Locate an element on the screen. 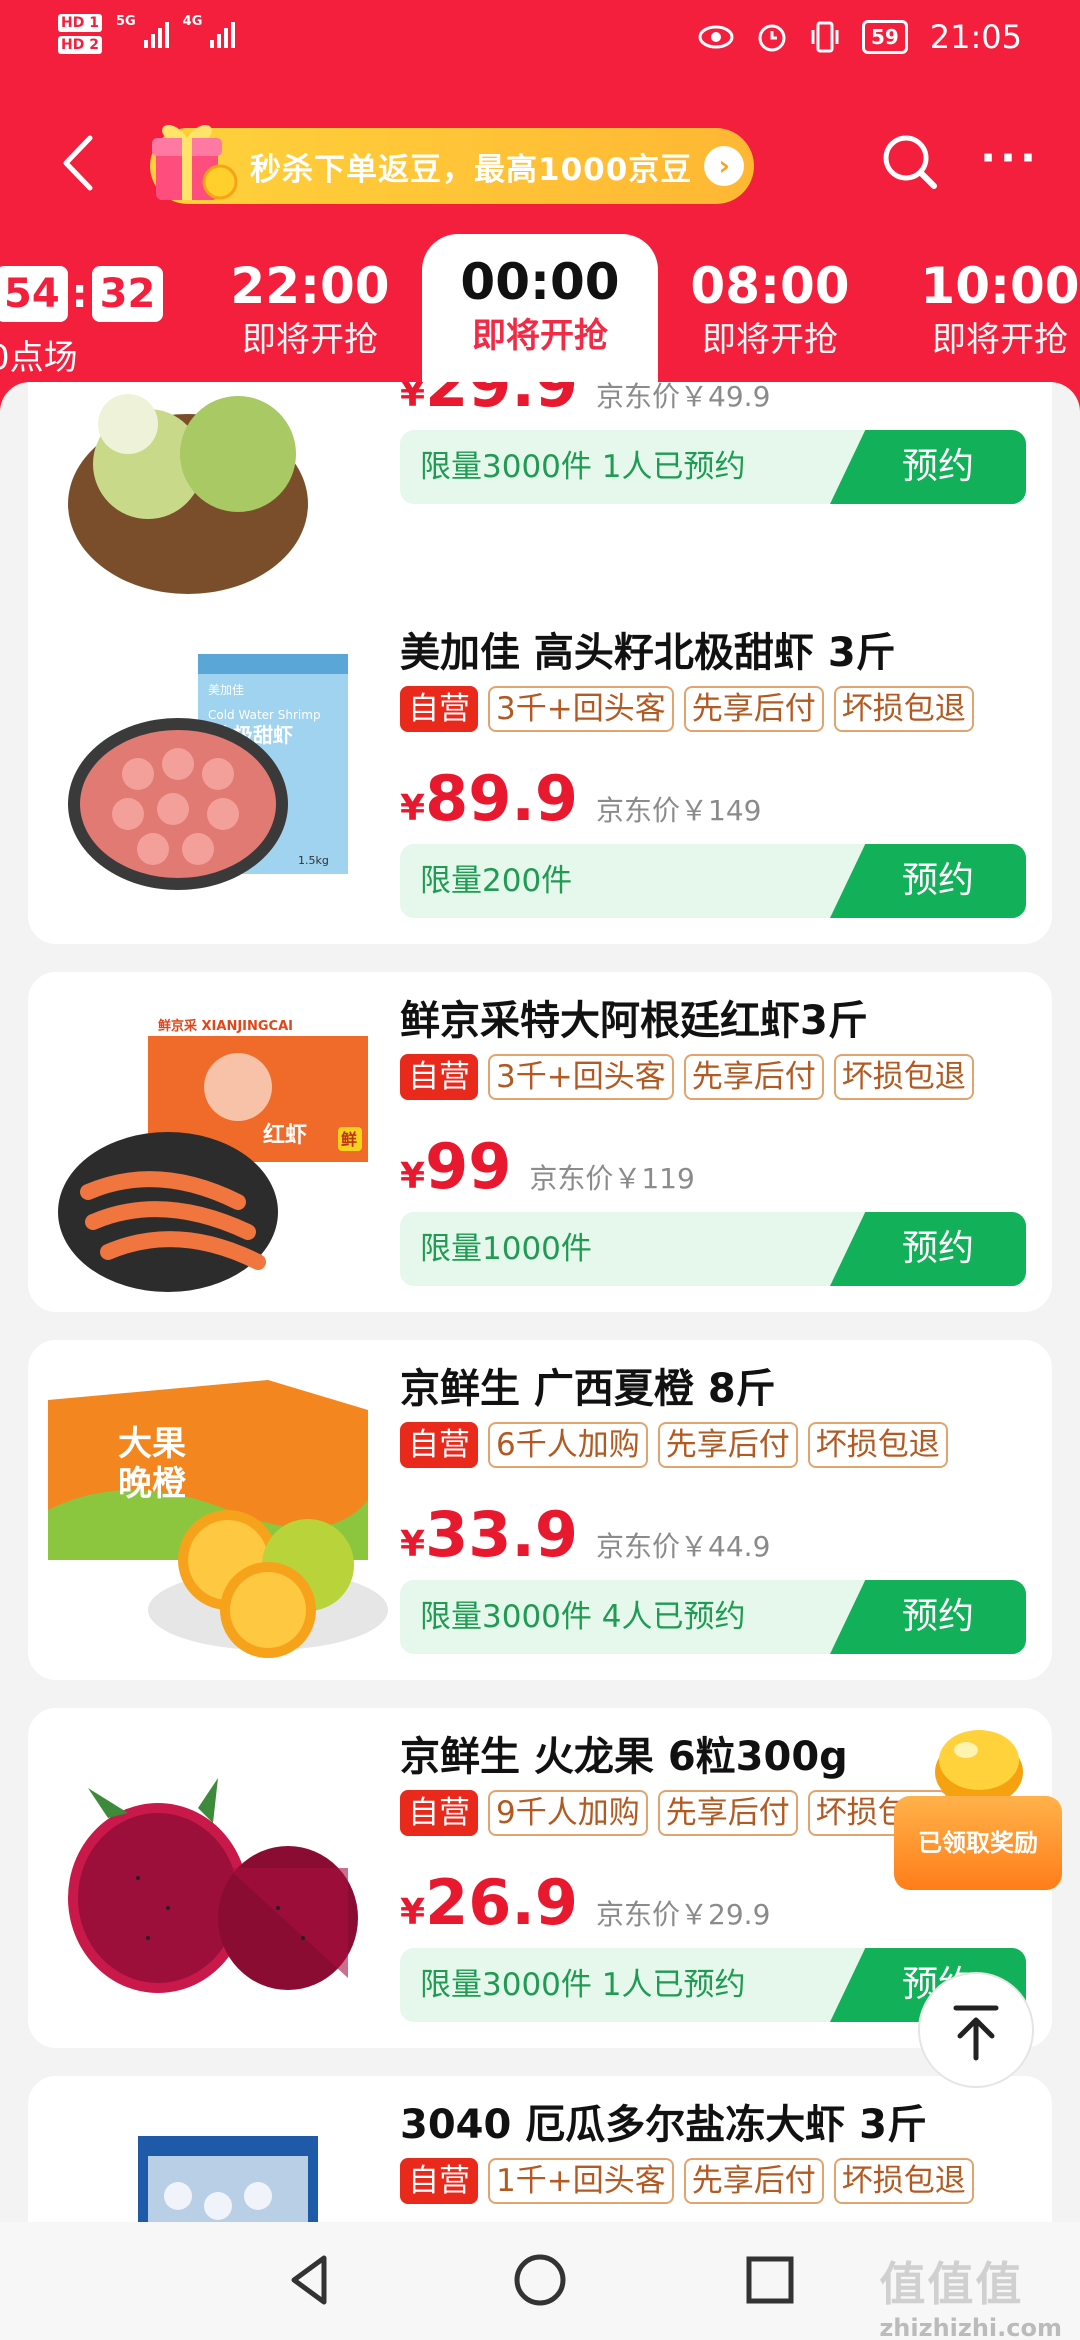 This screenshot has height=2340, width=1080. current-session-label: 0点场 is located at coordinates (39, 358).